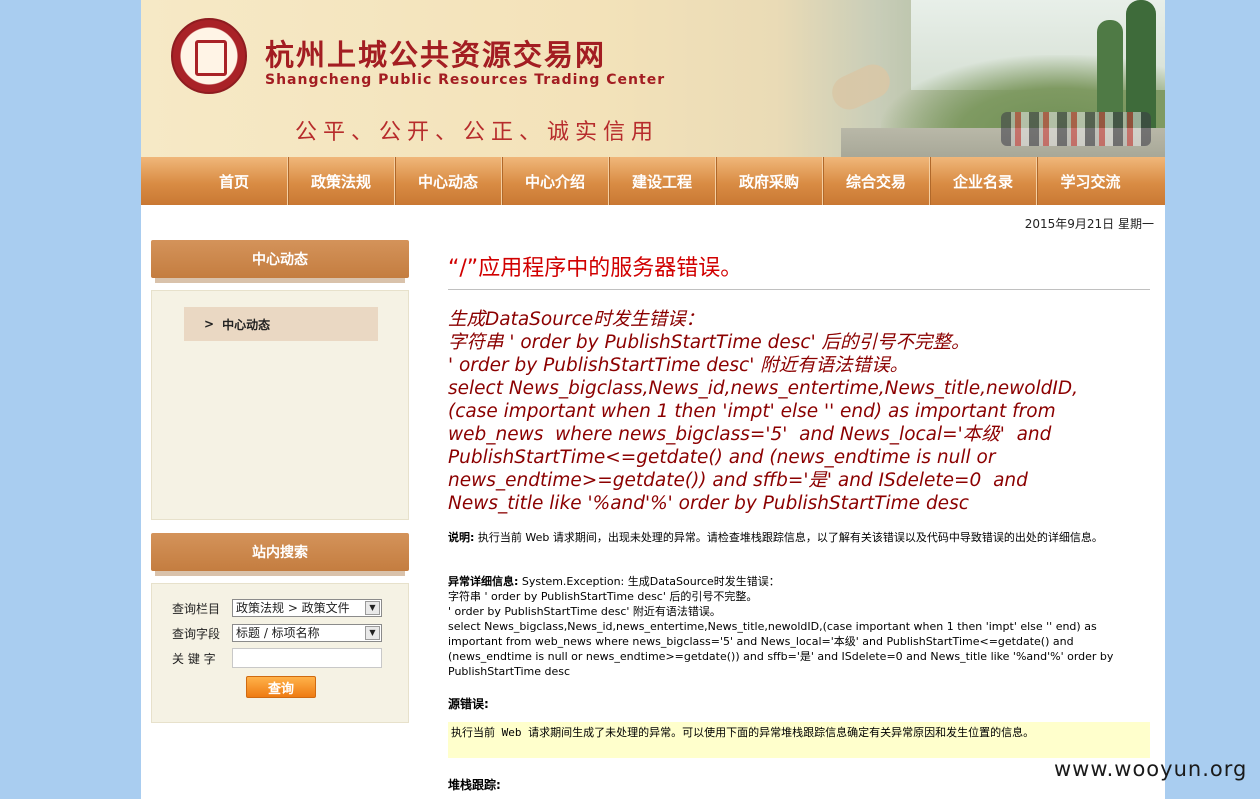 This screenshot has width=1260, height=799. What do you see at coordinates (555, 181) in the screenshot?
I see `nav-item-about: 中心介绍` at bounding box center [555, 181].